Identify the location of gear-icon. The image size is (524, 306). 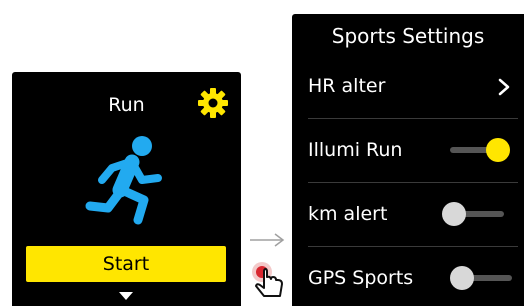
(213, 103).